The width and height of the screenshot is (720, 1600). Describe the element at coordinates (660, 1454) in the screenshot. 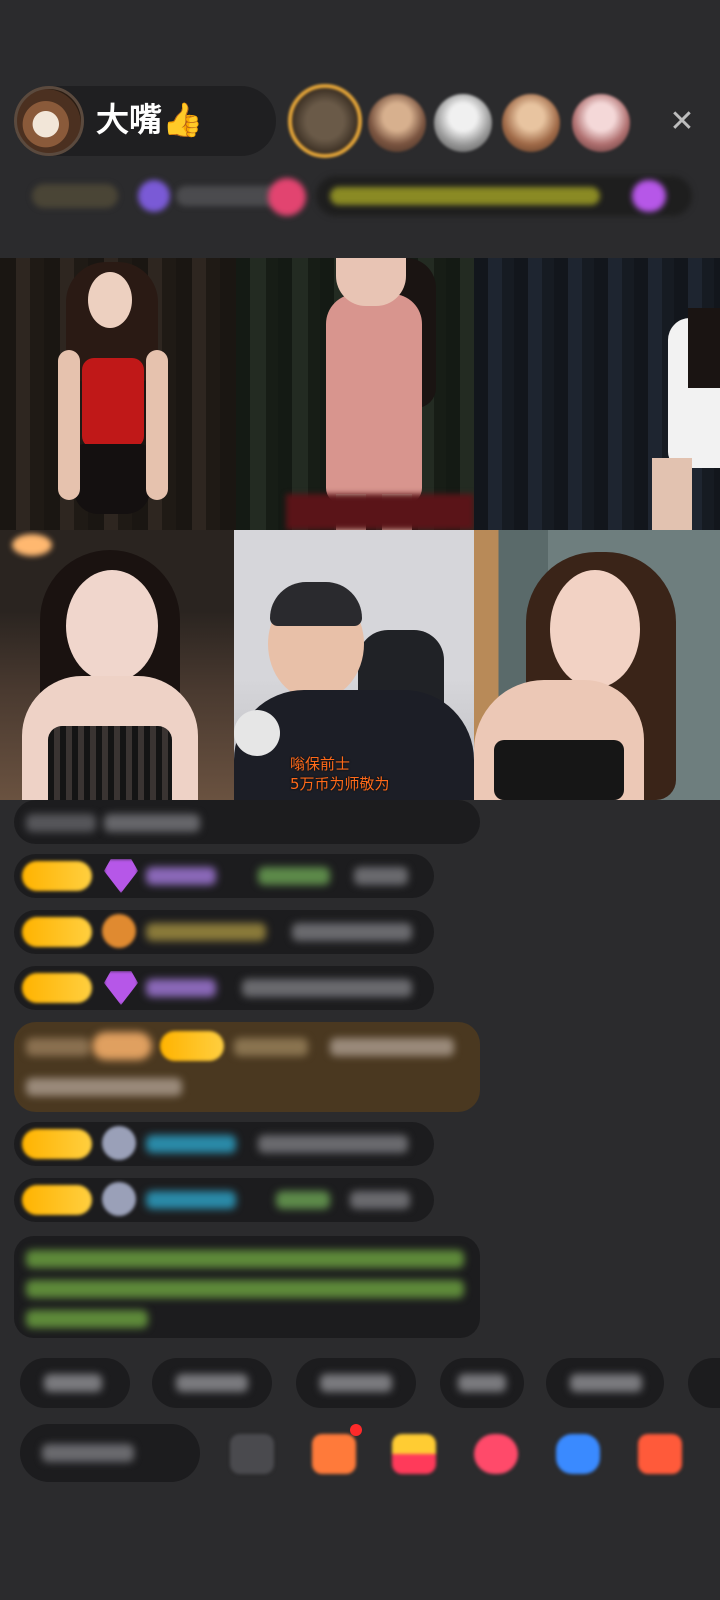

I see `menu-icon` at that location.